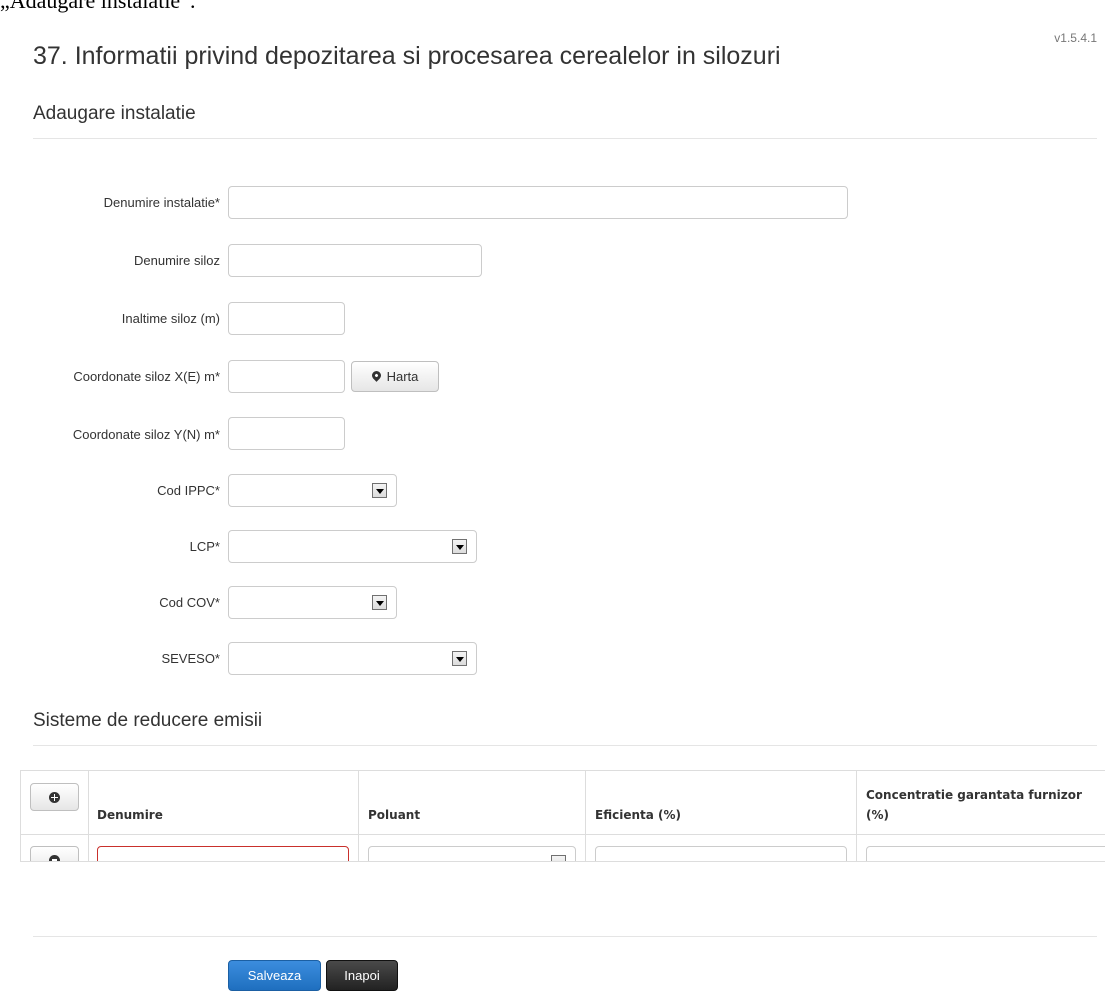 The height and width of the screenshot is (991, 1105). Describe the element at coordinates (538, 202) in the screenshot. I see `denumire-instalatie-input` at that location.